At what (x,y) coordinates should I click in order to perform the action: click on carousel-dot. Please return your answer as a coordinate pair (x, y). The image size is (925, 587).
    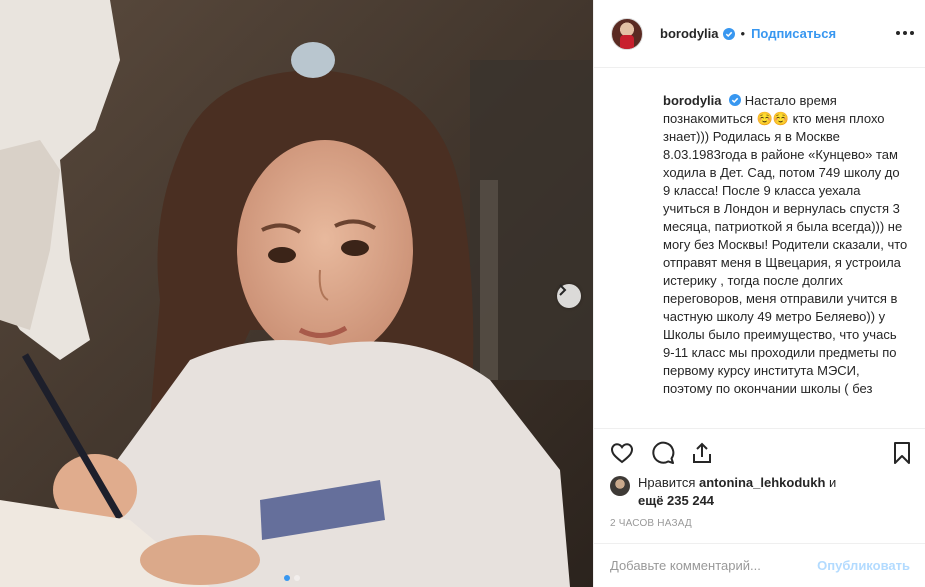
    Looking at the image, I should click on (297, 578).